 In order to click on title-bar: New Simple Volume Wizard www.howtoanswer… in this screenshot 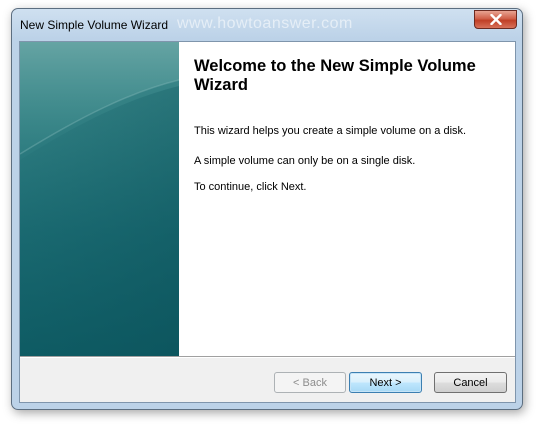, I will do `click(267, 25)`.